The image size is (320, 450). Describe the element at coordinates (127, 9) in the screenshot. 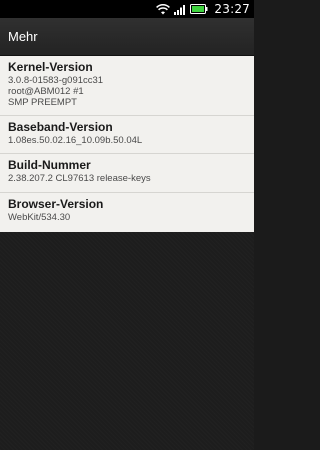

I see `status-bar: 23:27` at that location.